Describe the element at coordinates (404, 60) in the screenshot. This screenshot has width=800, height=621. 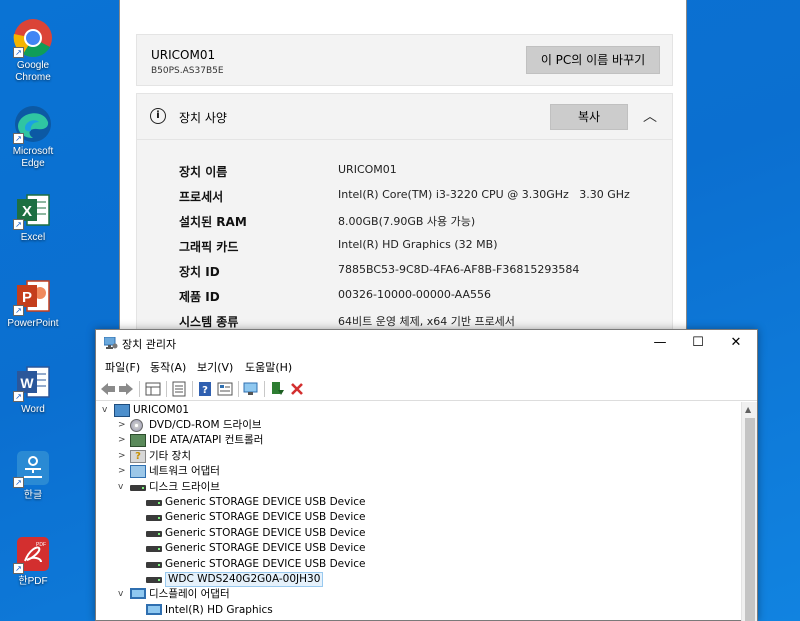
I see `pc-name-card: URICOM01 B50PS.AS37B5E 이 PC의 이름 바꾸기` at that location.